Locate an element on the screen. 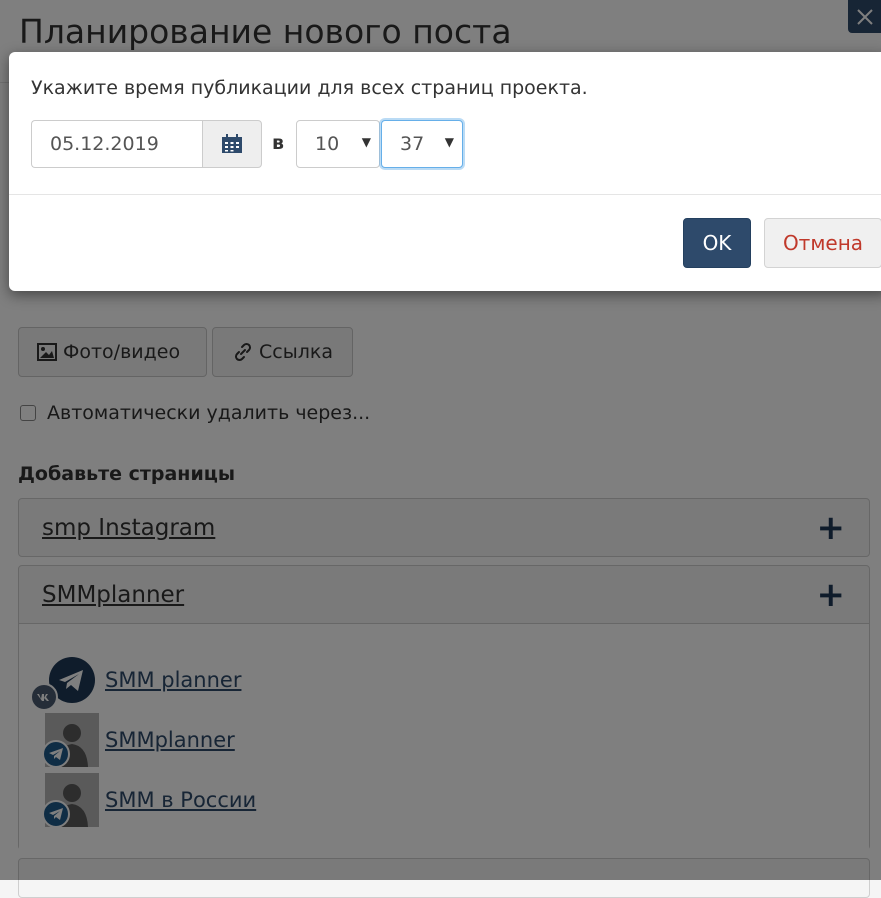  calendar-button is located at coordinates (232, 144).